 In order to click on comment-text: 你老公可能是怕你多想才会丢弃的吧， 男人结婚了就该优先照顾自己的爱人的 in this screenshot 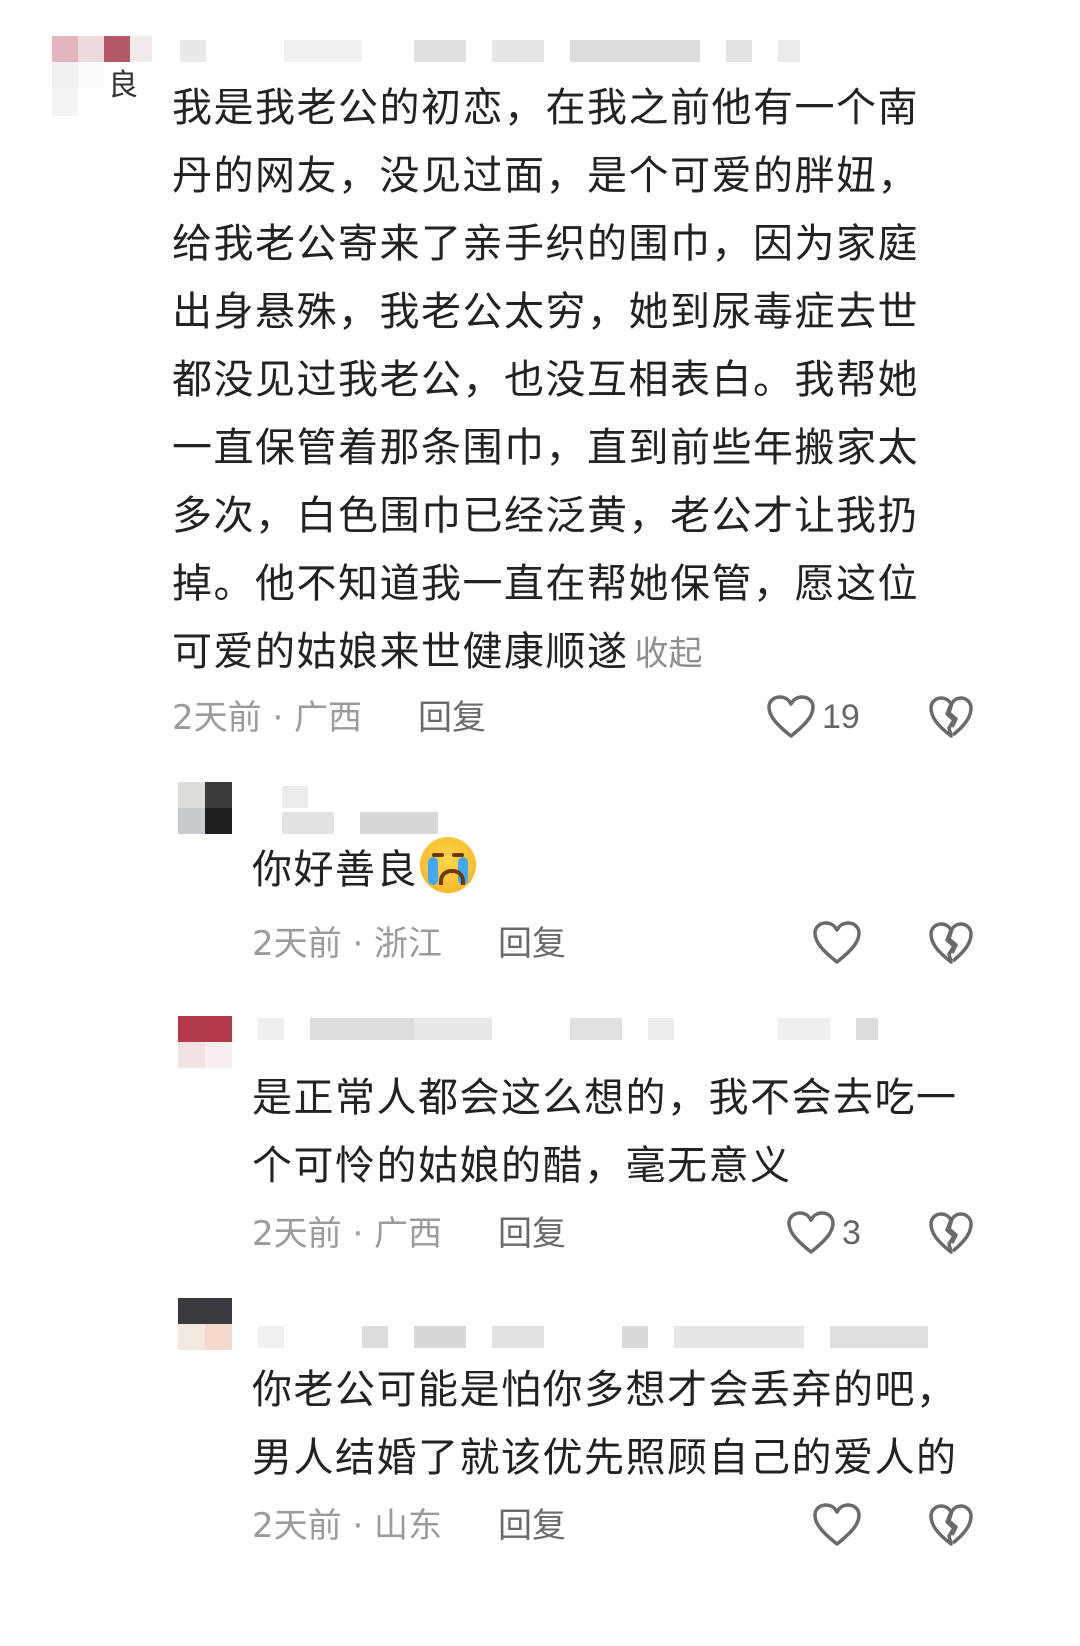, I will do `click(605, 1424)`.